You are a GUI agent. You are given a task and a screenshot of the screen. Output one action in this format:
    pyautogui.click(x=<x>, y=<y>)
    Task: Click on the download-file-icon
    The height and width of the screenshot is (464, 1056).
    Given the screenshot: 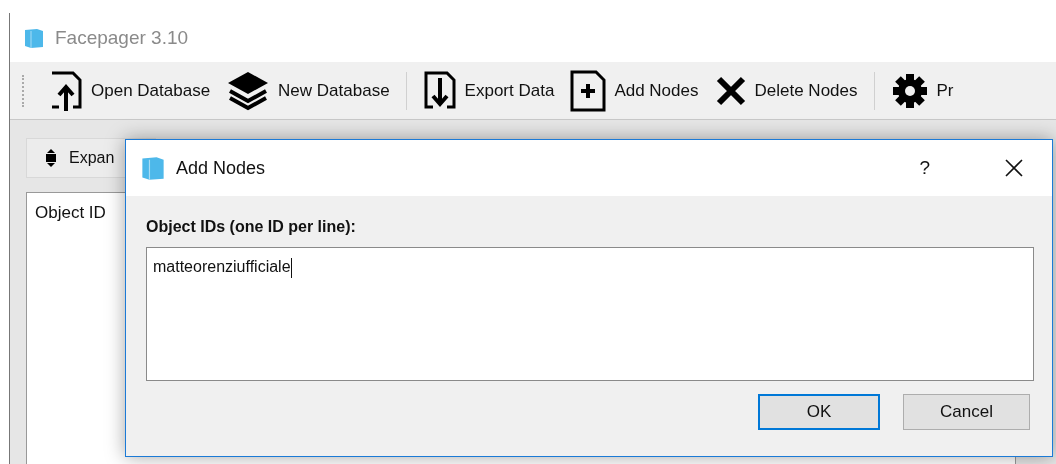 What is the action you would take?
    pyautogui.click(x=439, y=90)
    